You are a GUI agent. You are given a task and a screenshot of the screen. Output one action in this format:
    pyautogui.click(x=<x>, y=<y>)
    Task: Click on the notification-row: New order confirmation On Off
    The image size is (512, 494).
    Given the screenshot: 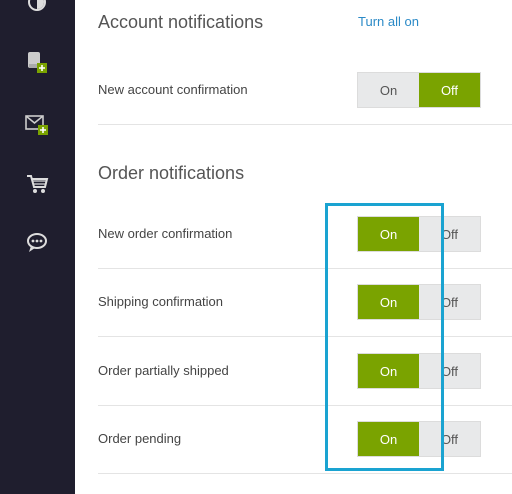 What is the action you would take?
    pyautogui.click(x=305, y=234)
    